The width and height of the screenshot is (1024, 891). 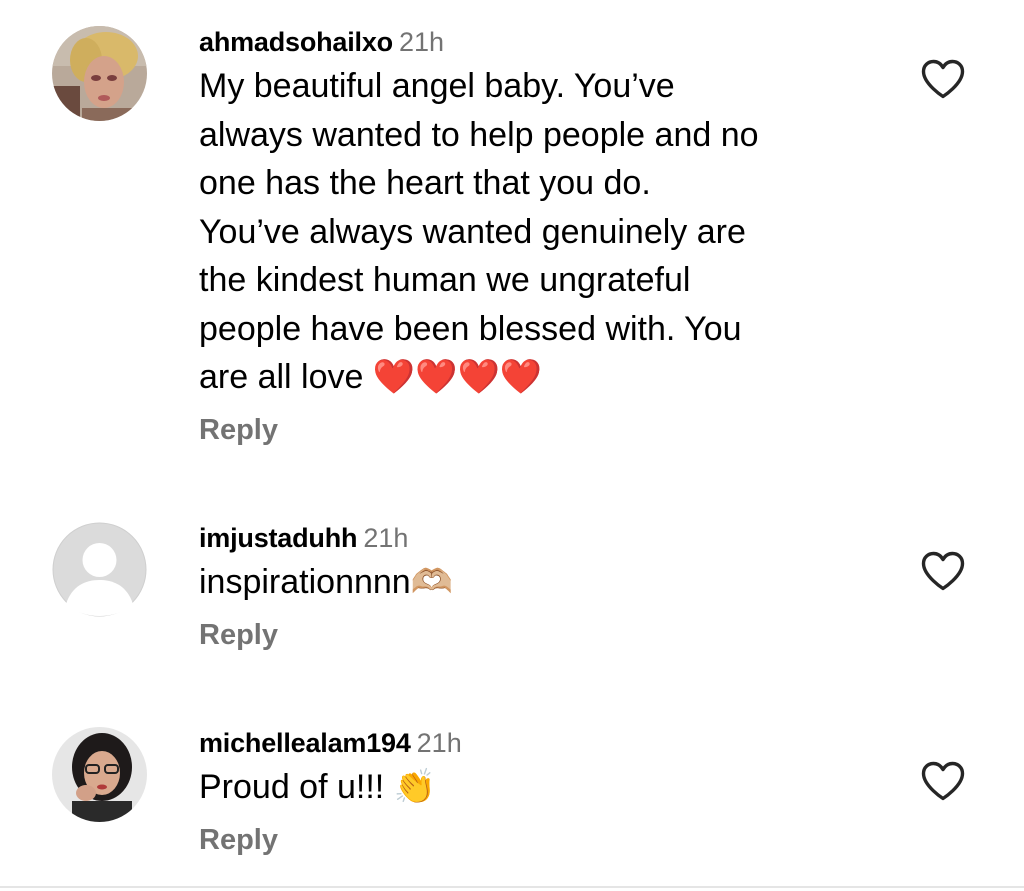 What do you see at coordinates (326, 582) in the screenshot?
I see `comment-text: inspirationnnn🫶🏼` at bounding box center [326, 582].